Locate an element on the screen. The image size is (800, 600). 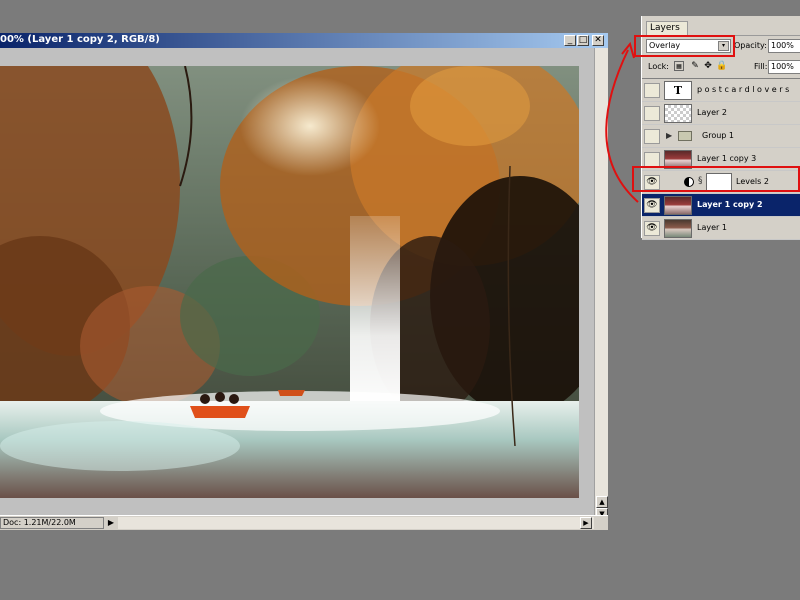
layer-name: Group 1 is located at coordinates (718, 135).